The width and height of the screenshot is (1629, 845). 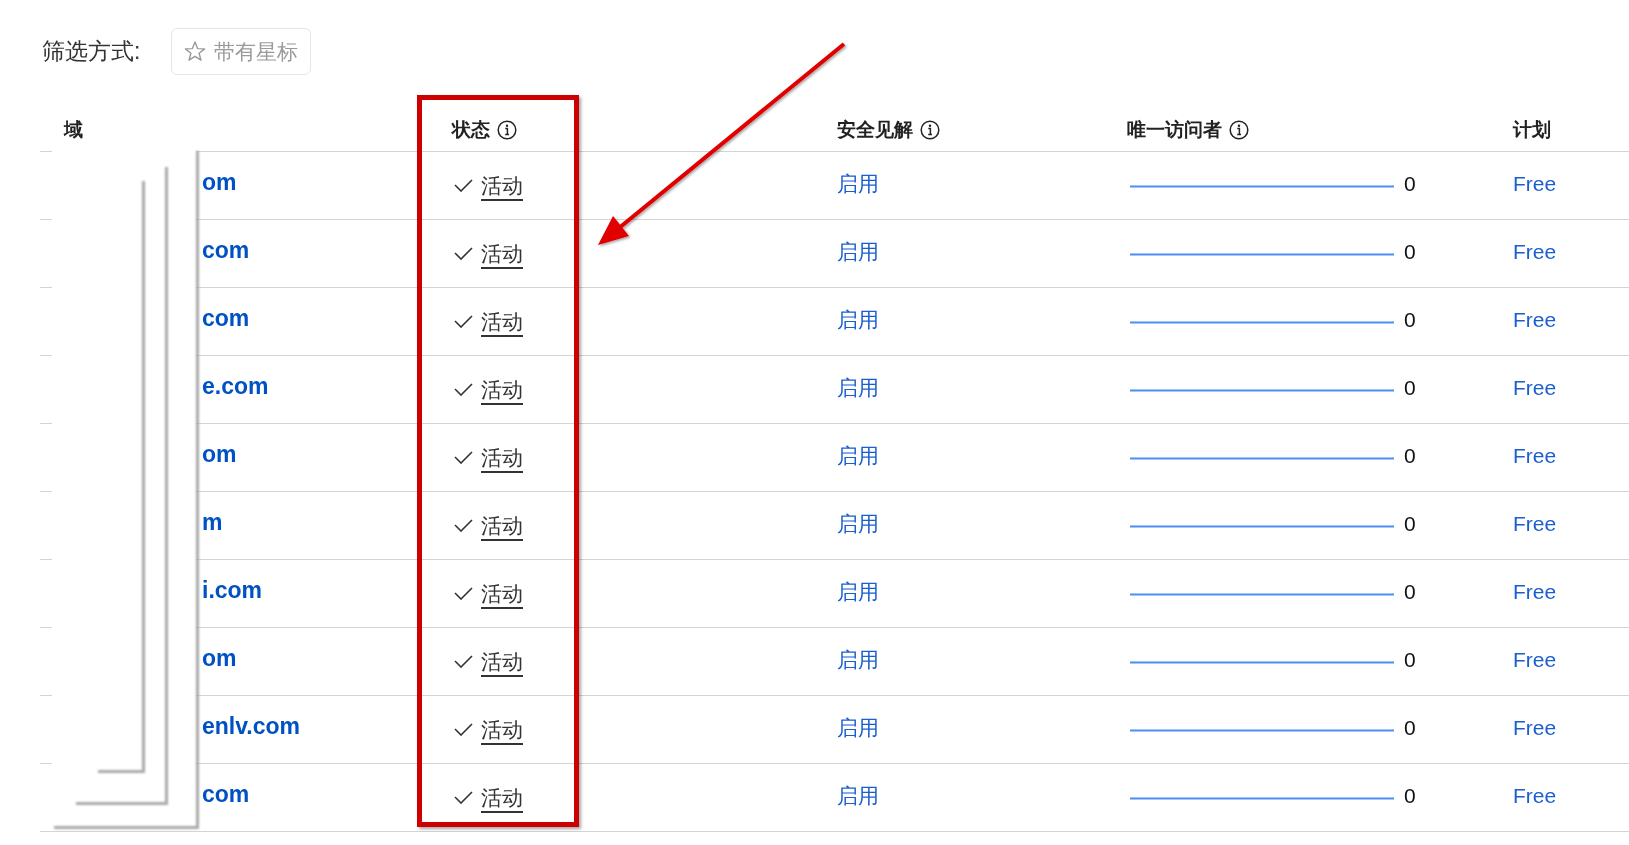 What do you see at coordinates (91, 52) in the screenshot?
I see `filter-label: 筛选方式:` at bounding box center [91, 52].